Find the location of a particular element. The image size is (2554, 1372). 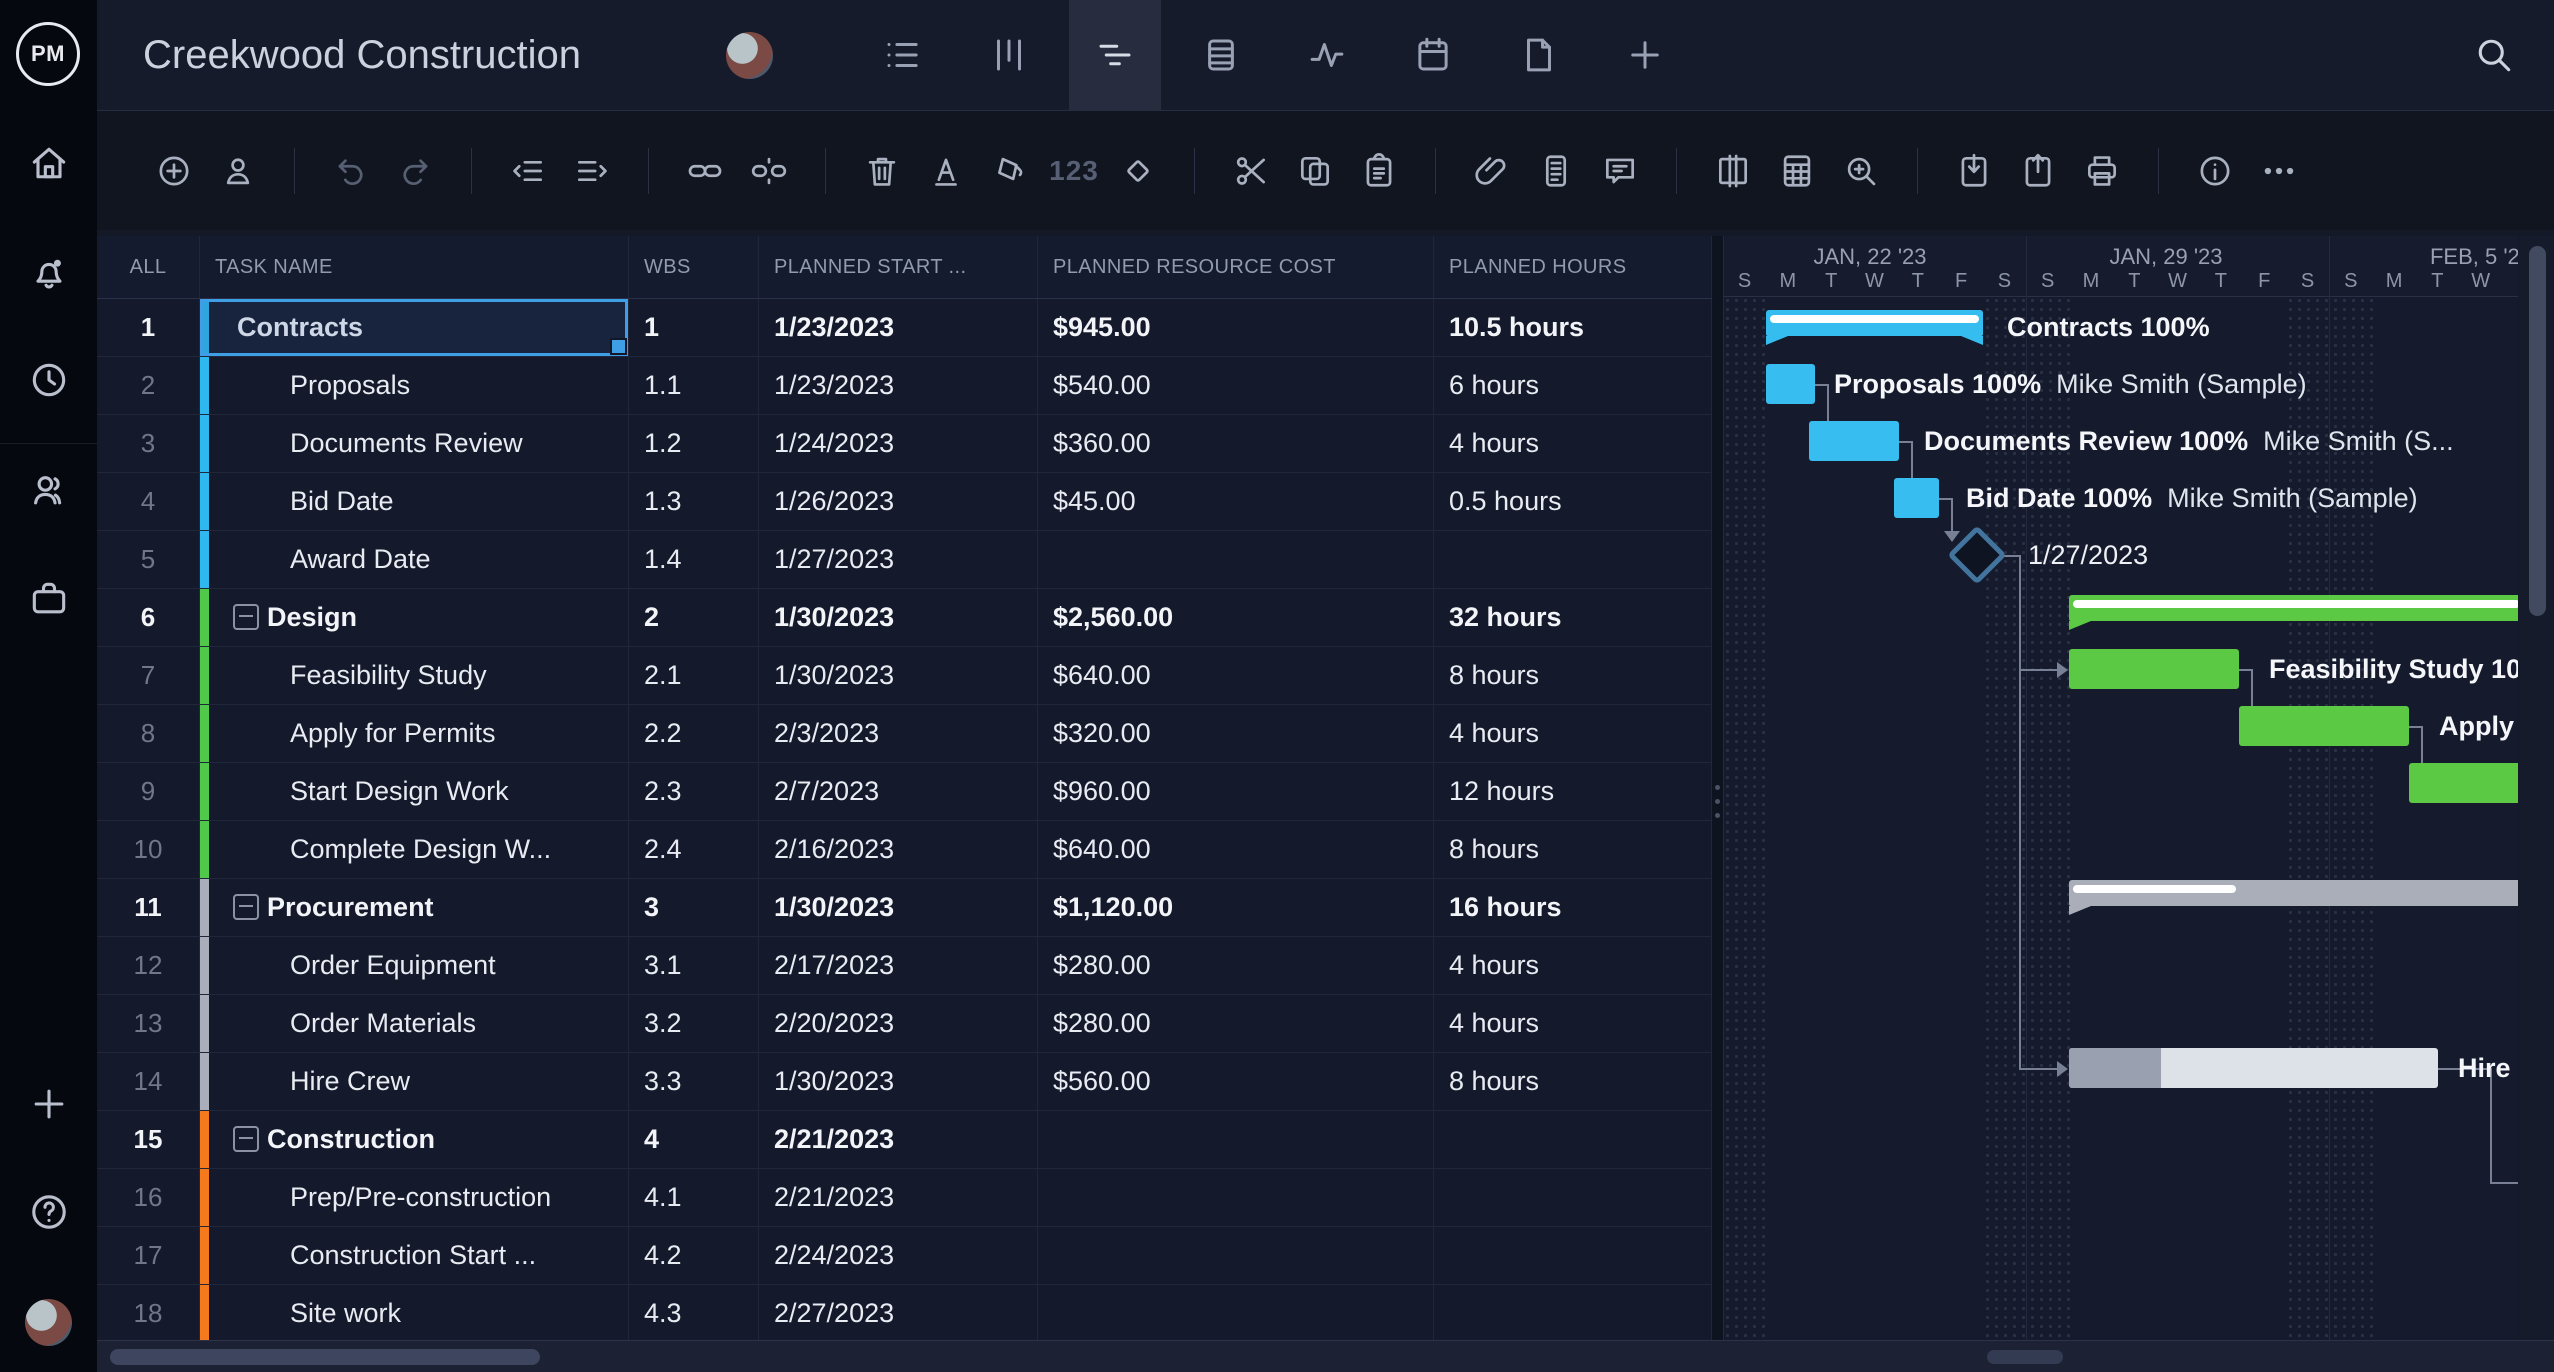

cell-cost: $540.00 is located at coordinates (1236, 385).